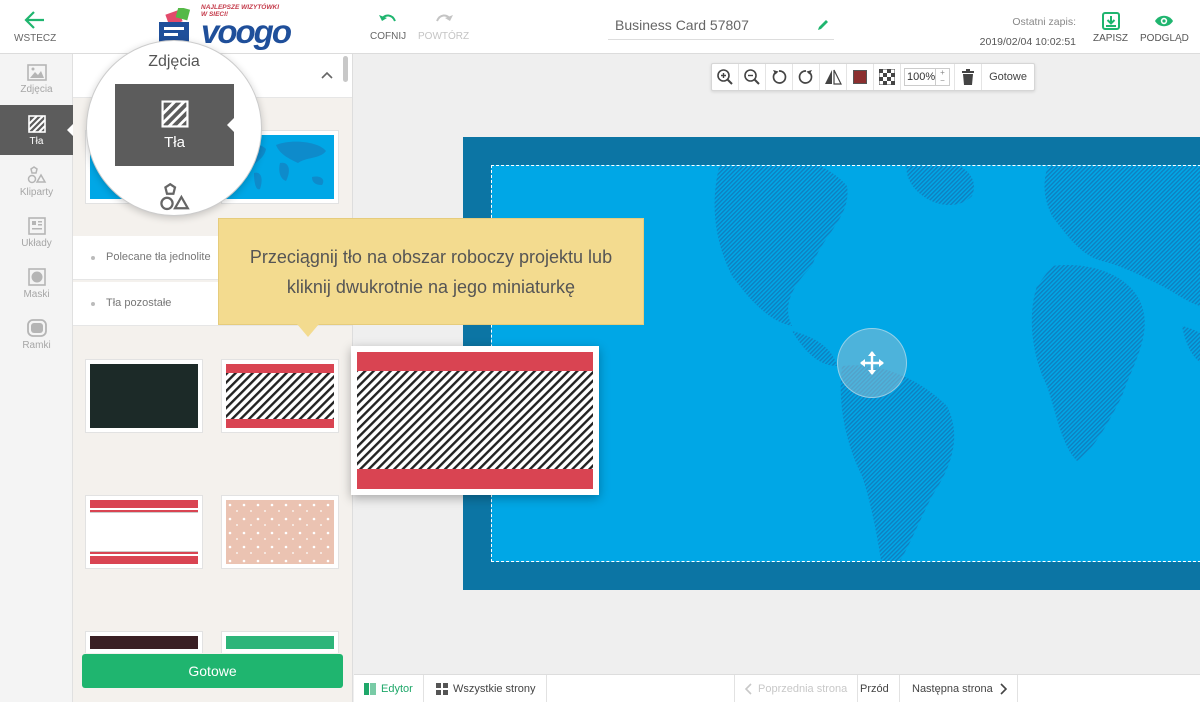 This screenshot has width=1200, height=702. Describe the element at coordinates (388, 27) in the screenshot. I see `undo-button: COFNIJ` at that location.